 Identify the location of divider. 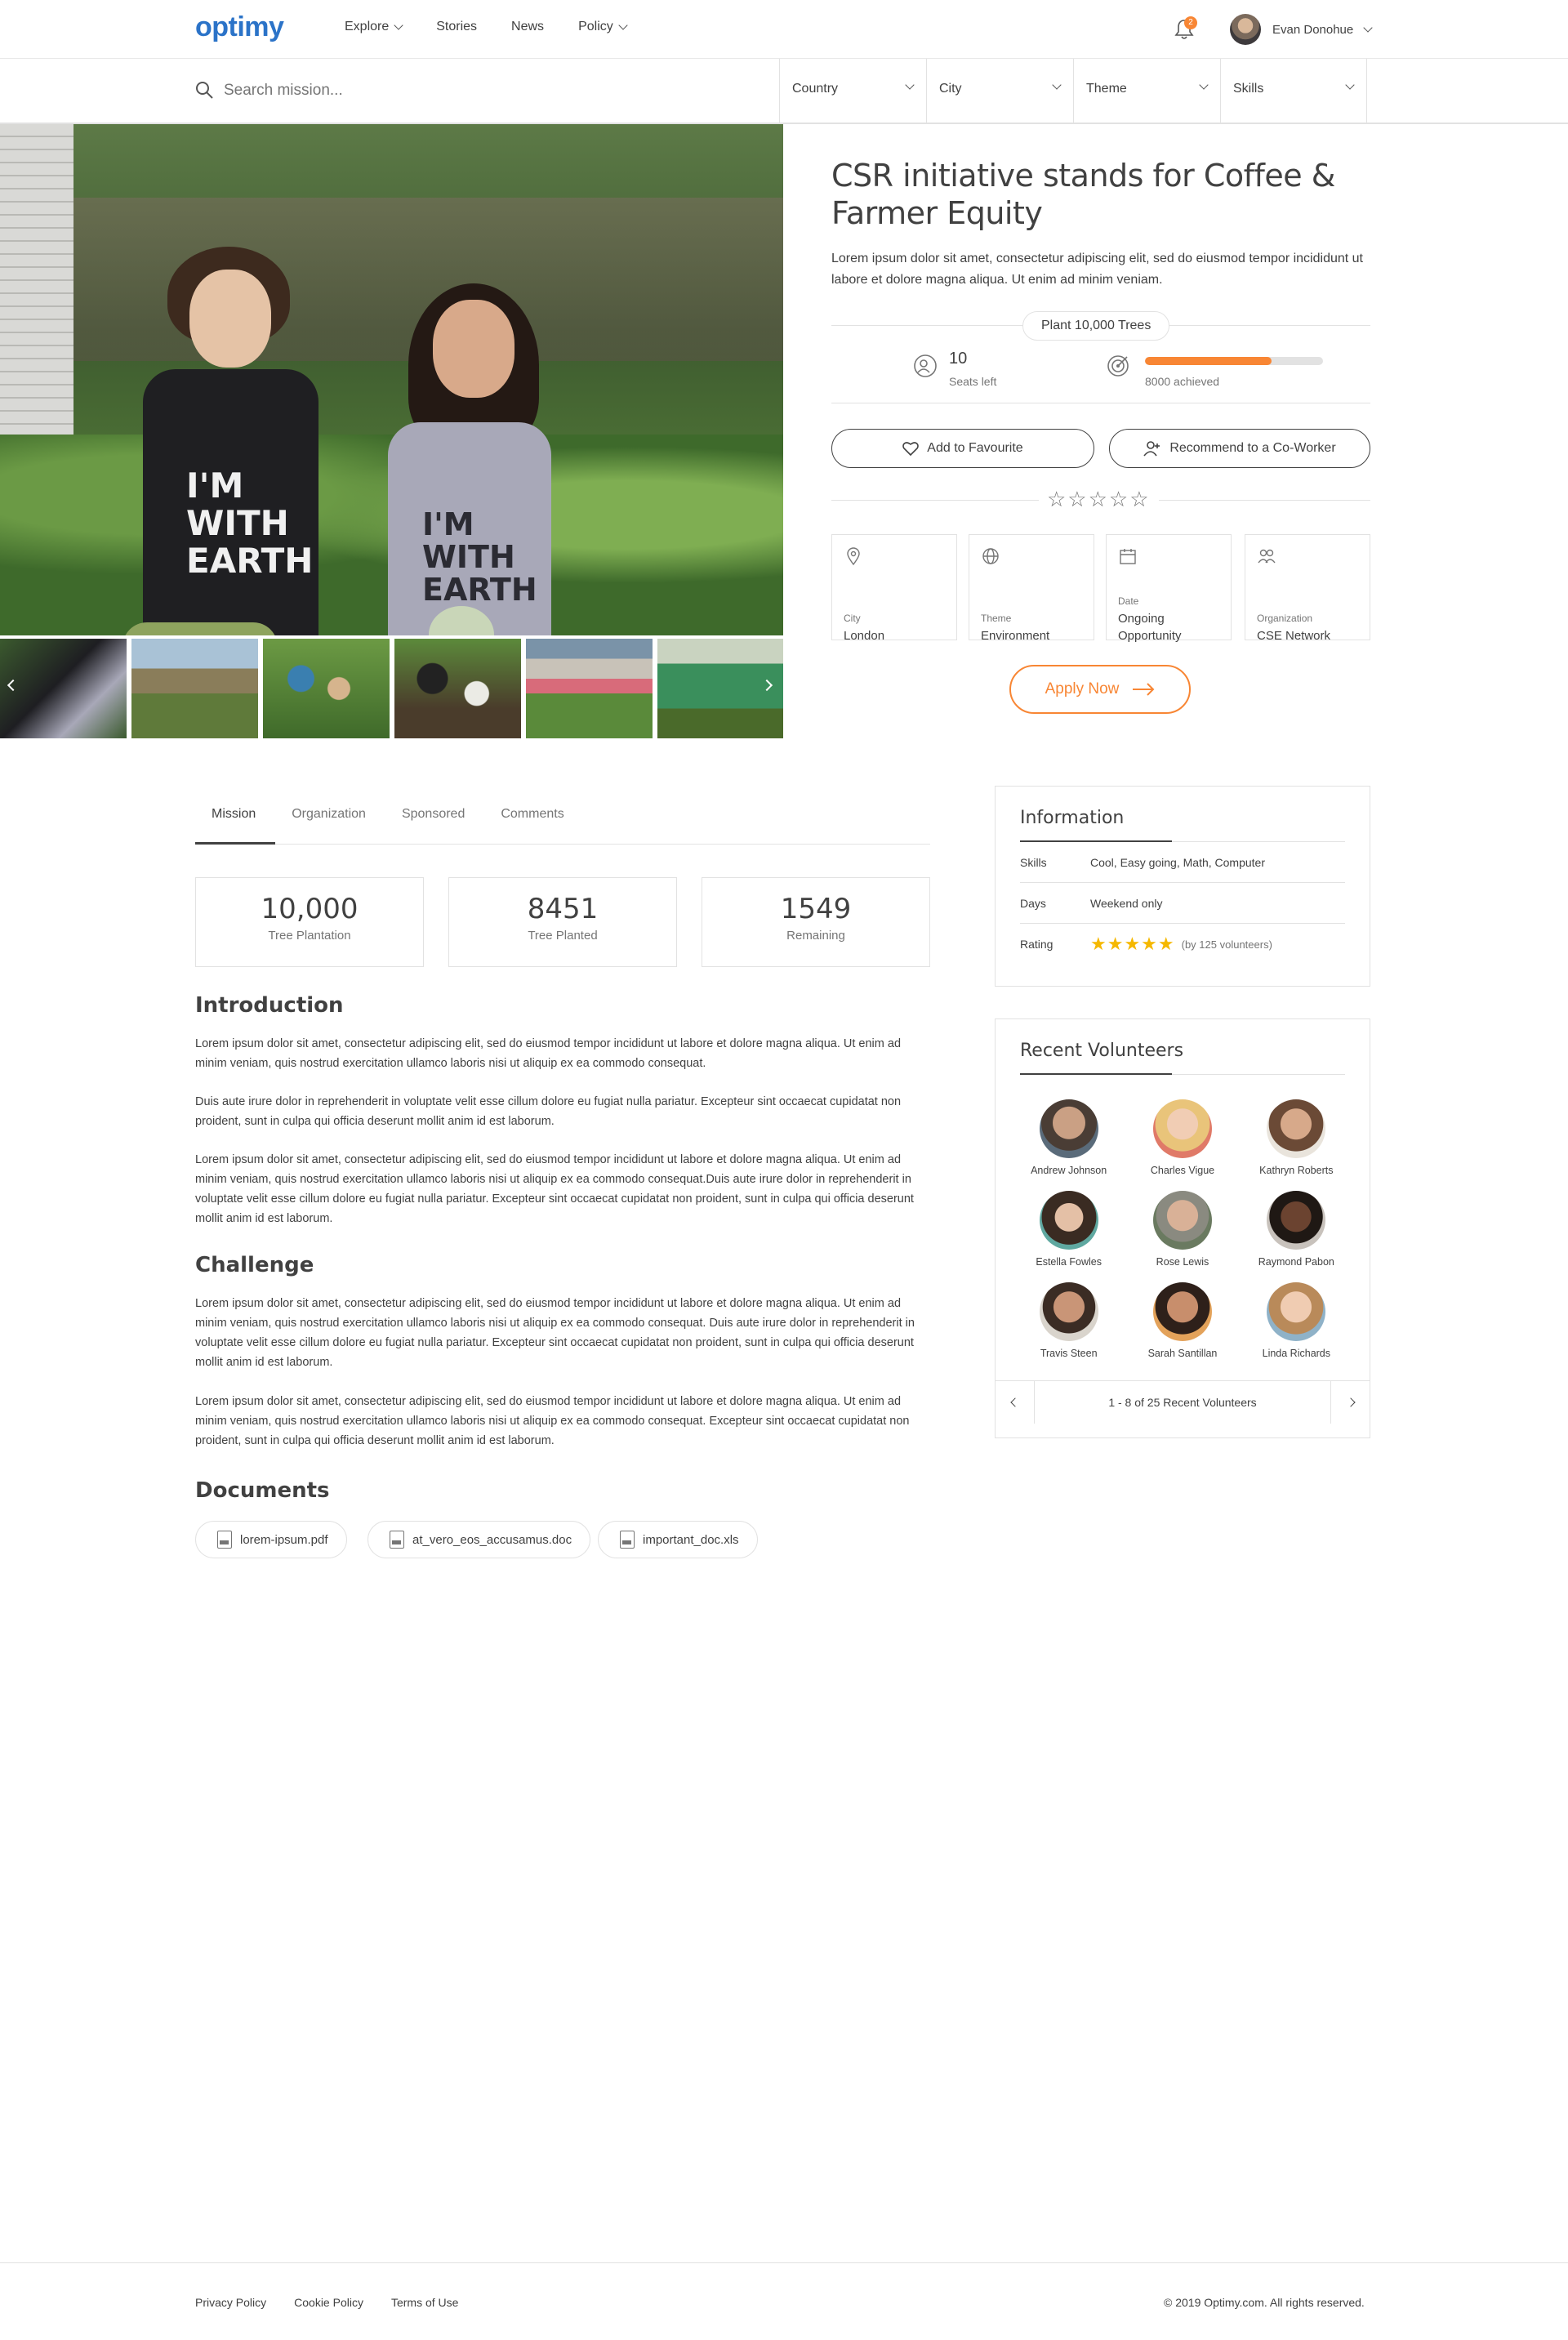
(1182, 1074).